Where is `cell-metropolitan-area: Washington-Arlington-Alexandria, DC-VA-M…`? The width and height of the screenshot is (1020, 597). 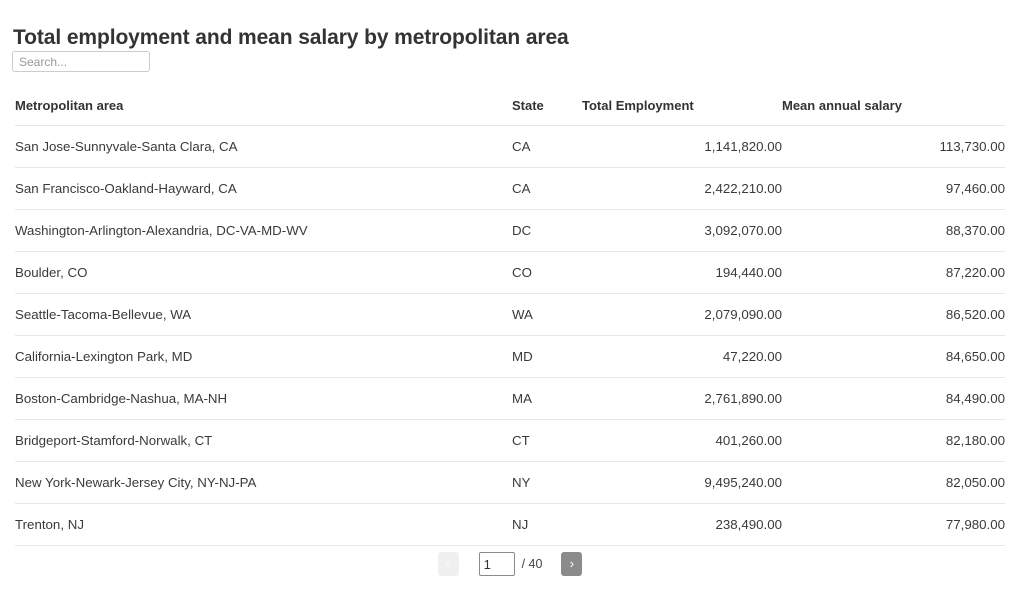 cell-metropolitan-area: Washington-Arlington-Alexandria, DC-VA-M… is located at coordinates (263, 230).